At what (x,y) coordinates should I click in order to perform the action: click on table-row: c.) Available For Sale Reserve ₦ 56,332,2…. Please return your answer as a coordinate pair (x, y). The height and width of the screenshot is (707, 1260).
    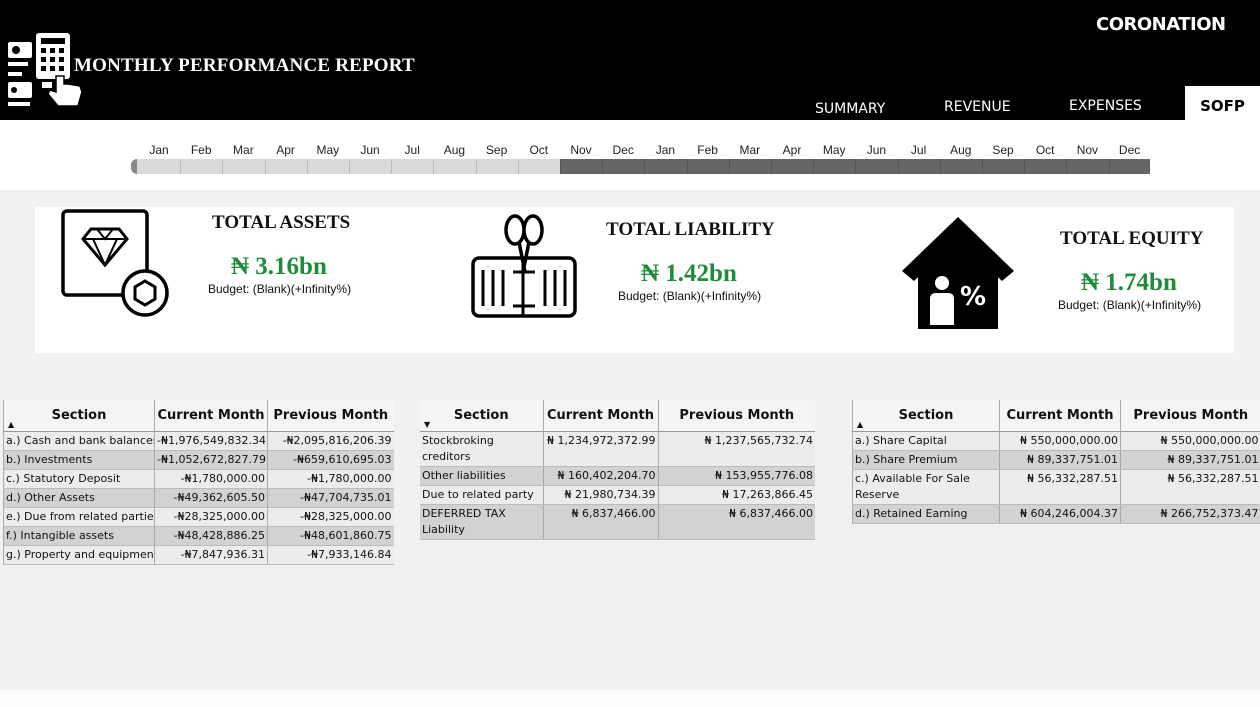
    Looking at the image, I should click on (1056, 487).